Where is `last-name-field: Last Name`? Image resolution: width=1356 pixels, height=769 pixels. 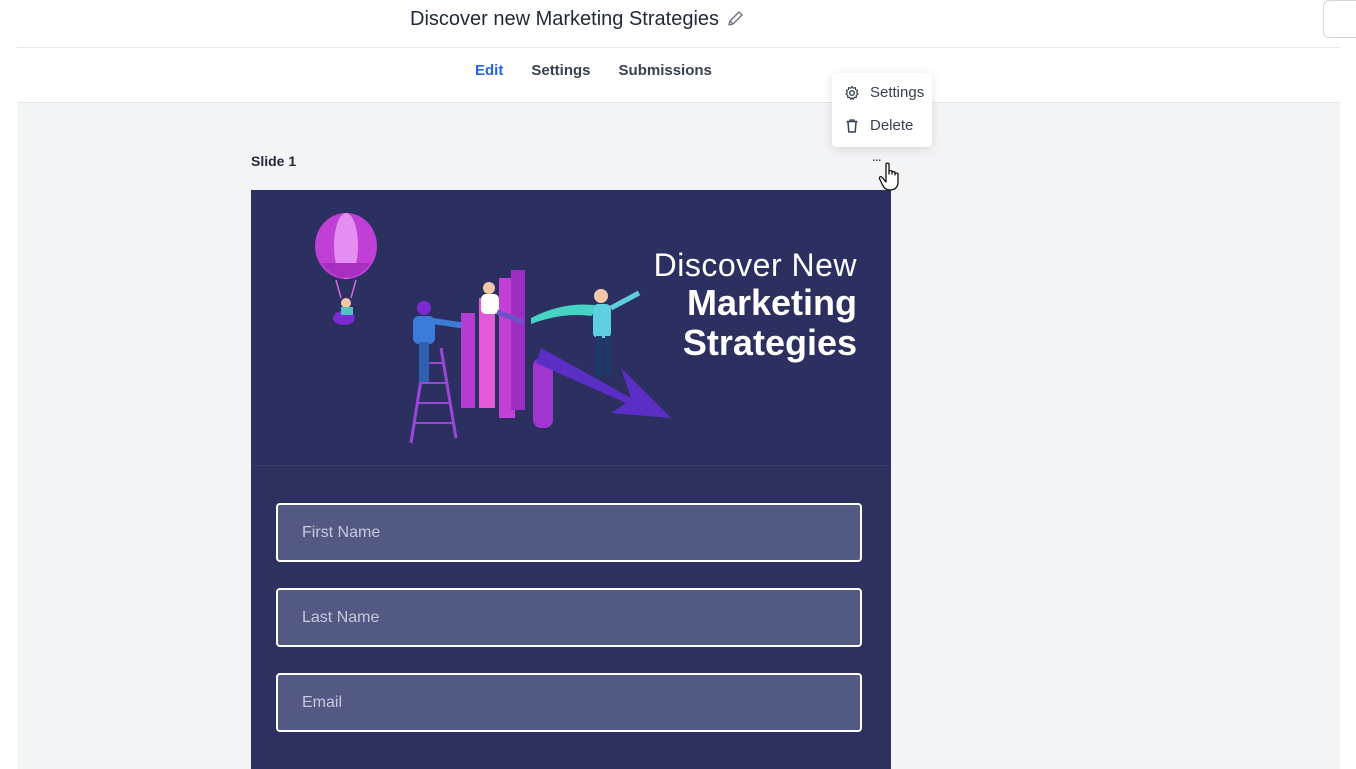 last-name-field: Last Name is located at coordinates (569, 617).